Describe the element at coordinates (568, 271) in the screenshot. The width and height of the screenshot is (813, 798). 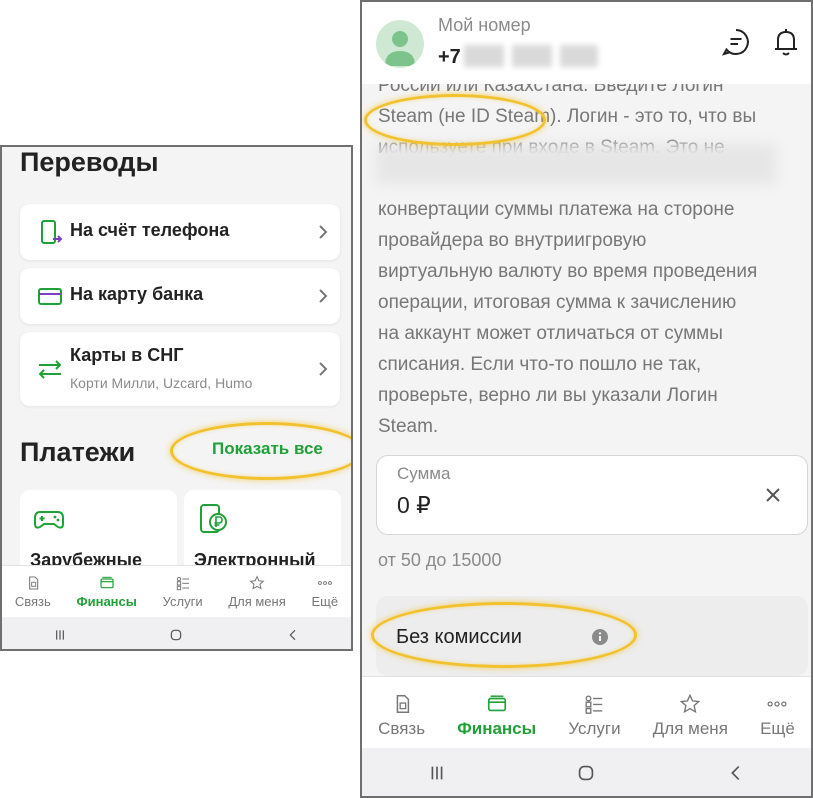
I see `description-line: виртуальную валюту во время проведения` at that location.